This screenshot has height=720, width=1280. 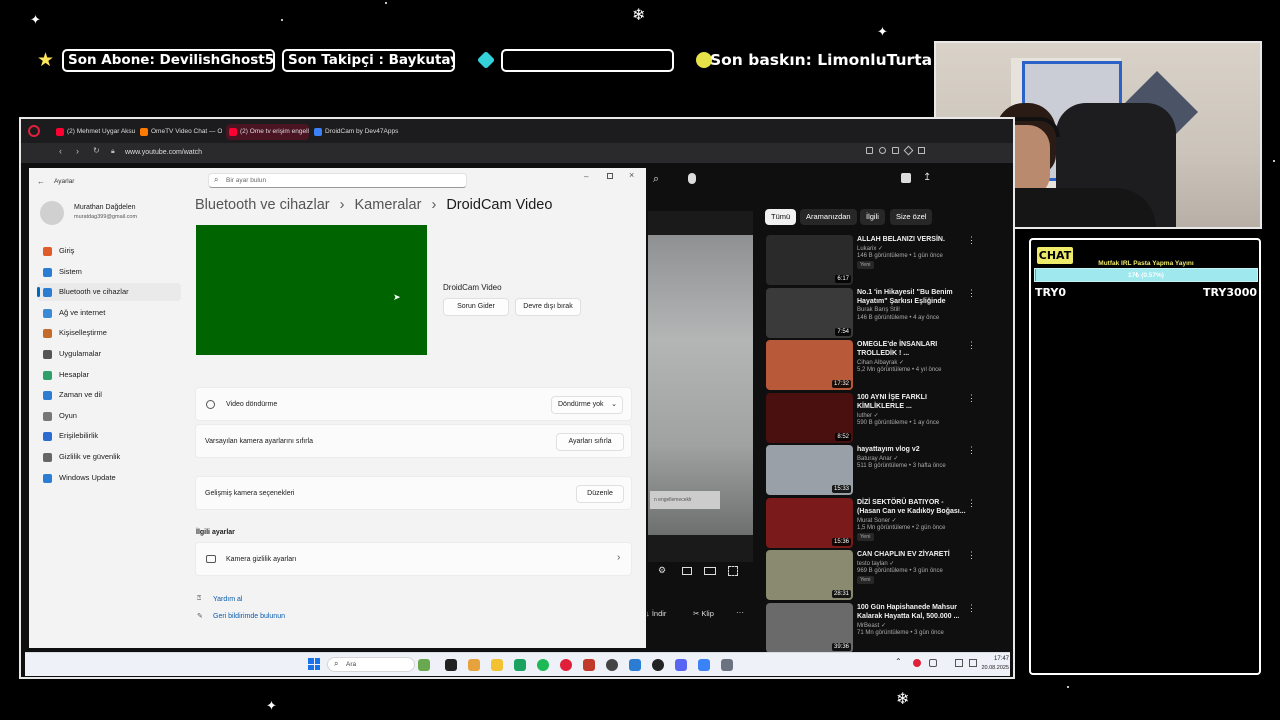 What do you see at coordinates (875, 563) in the screenshot?
I see `video-channel: testo taylan ✓` at bounding box center [875, 563].